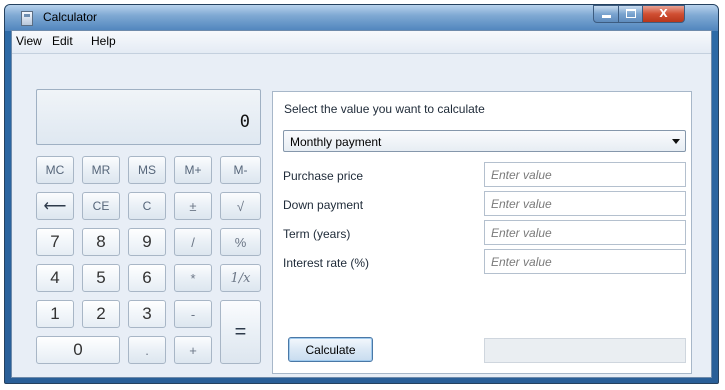 The height and width of the screenshot is (390, 725). I want to click on dropdown-arrow-icon, so click(676, 141).